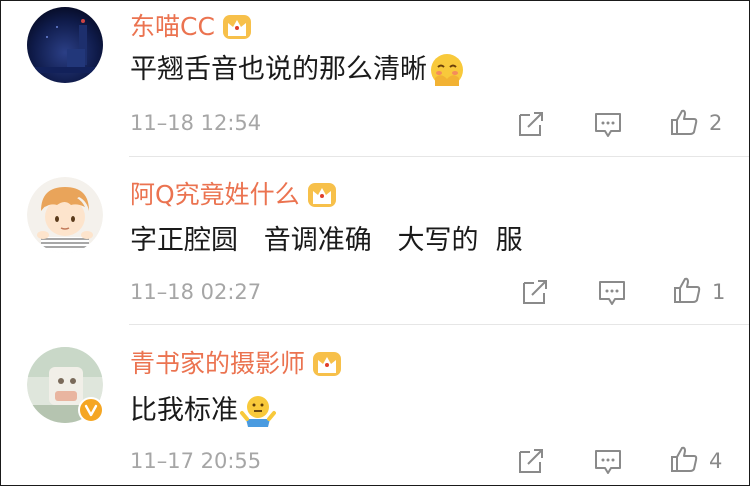 The image size is (750, 487). Describe the element at coordinates (531, 461) in the screenshot. I see `share-icon` at that location.